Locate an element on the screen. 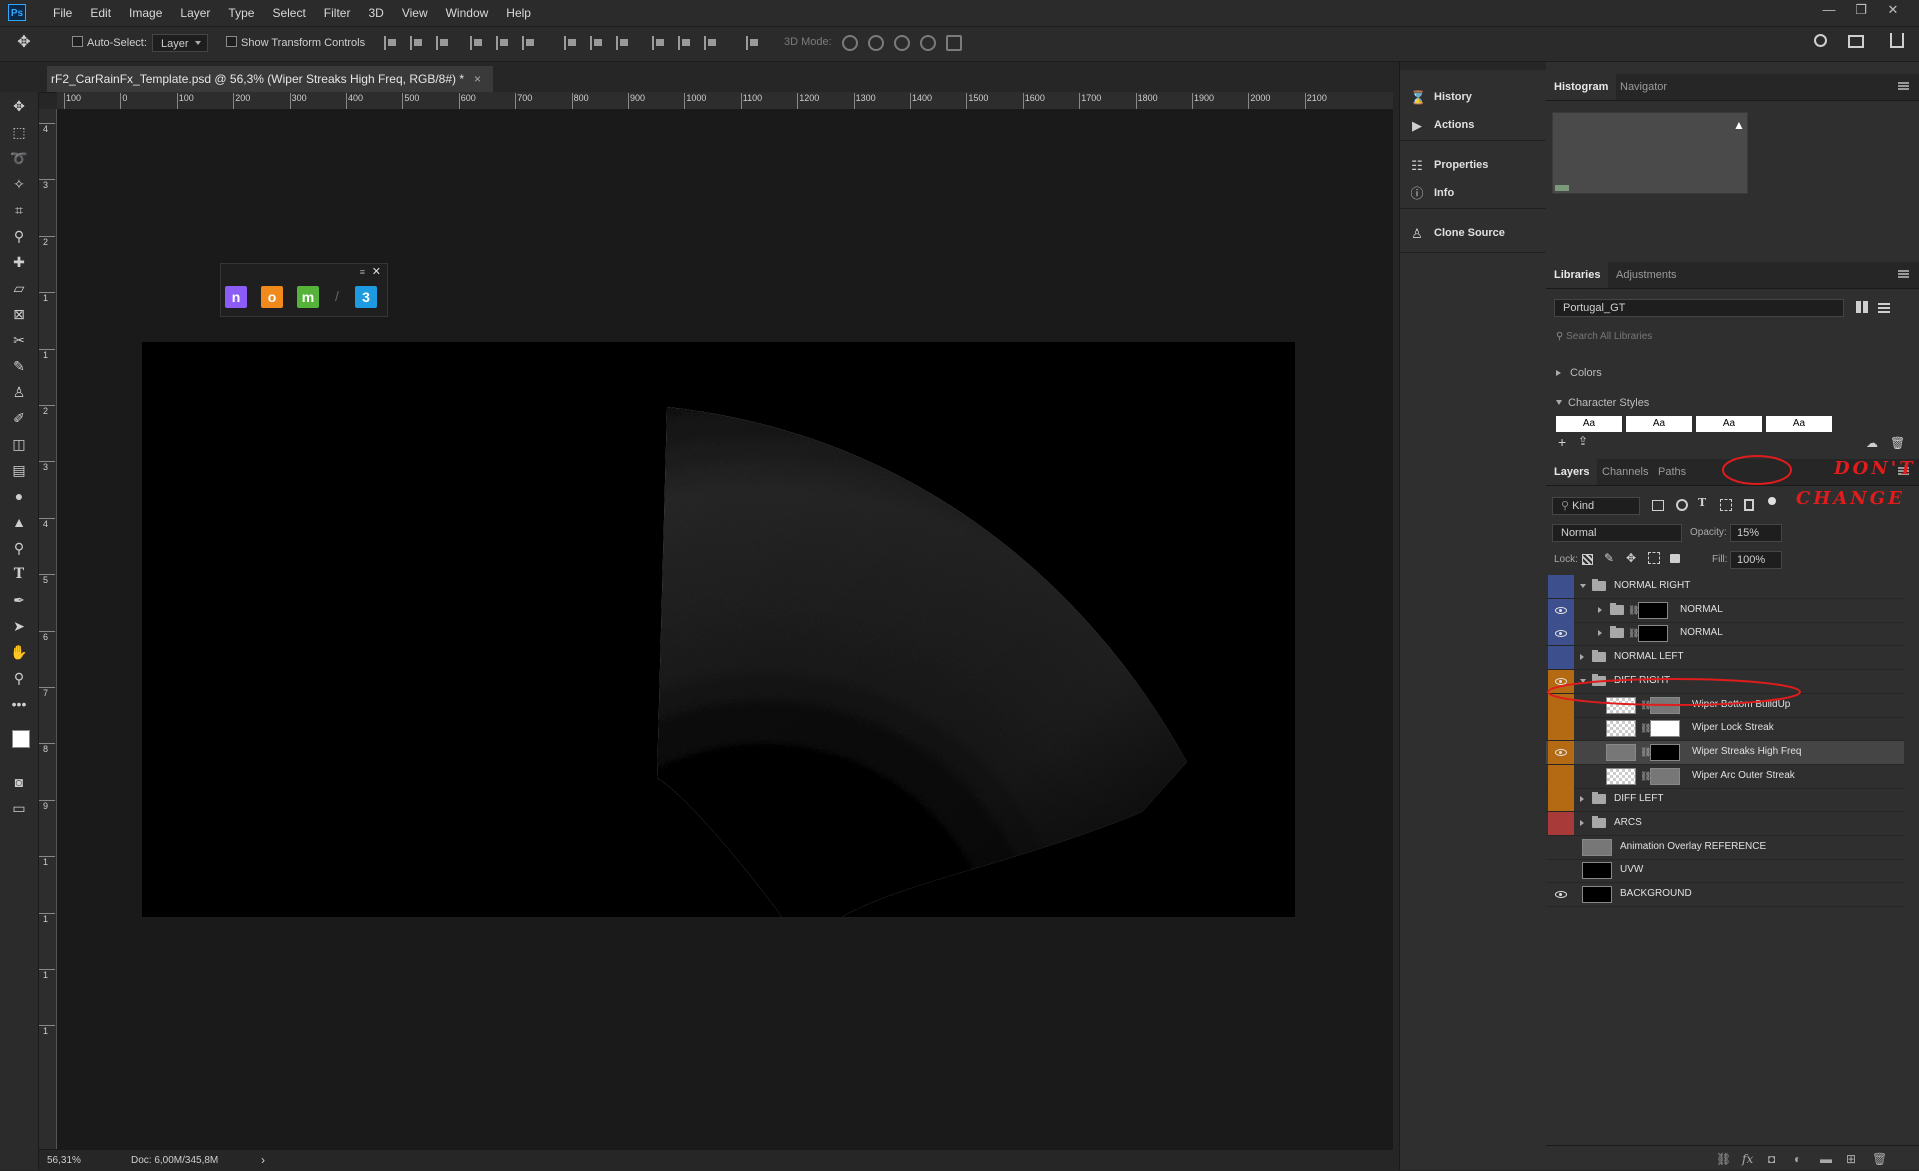 This screenshot has height=1171, width=1919. dock-info: ⓘ Info is located at coordinates (1432, 193).